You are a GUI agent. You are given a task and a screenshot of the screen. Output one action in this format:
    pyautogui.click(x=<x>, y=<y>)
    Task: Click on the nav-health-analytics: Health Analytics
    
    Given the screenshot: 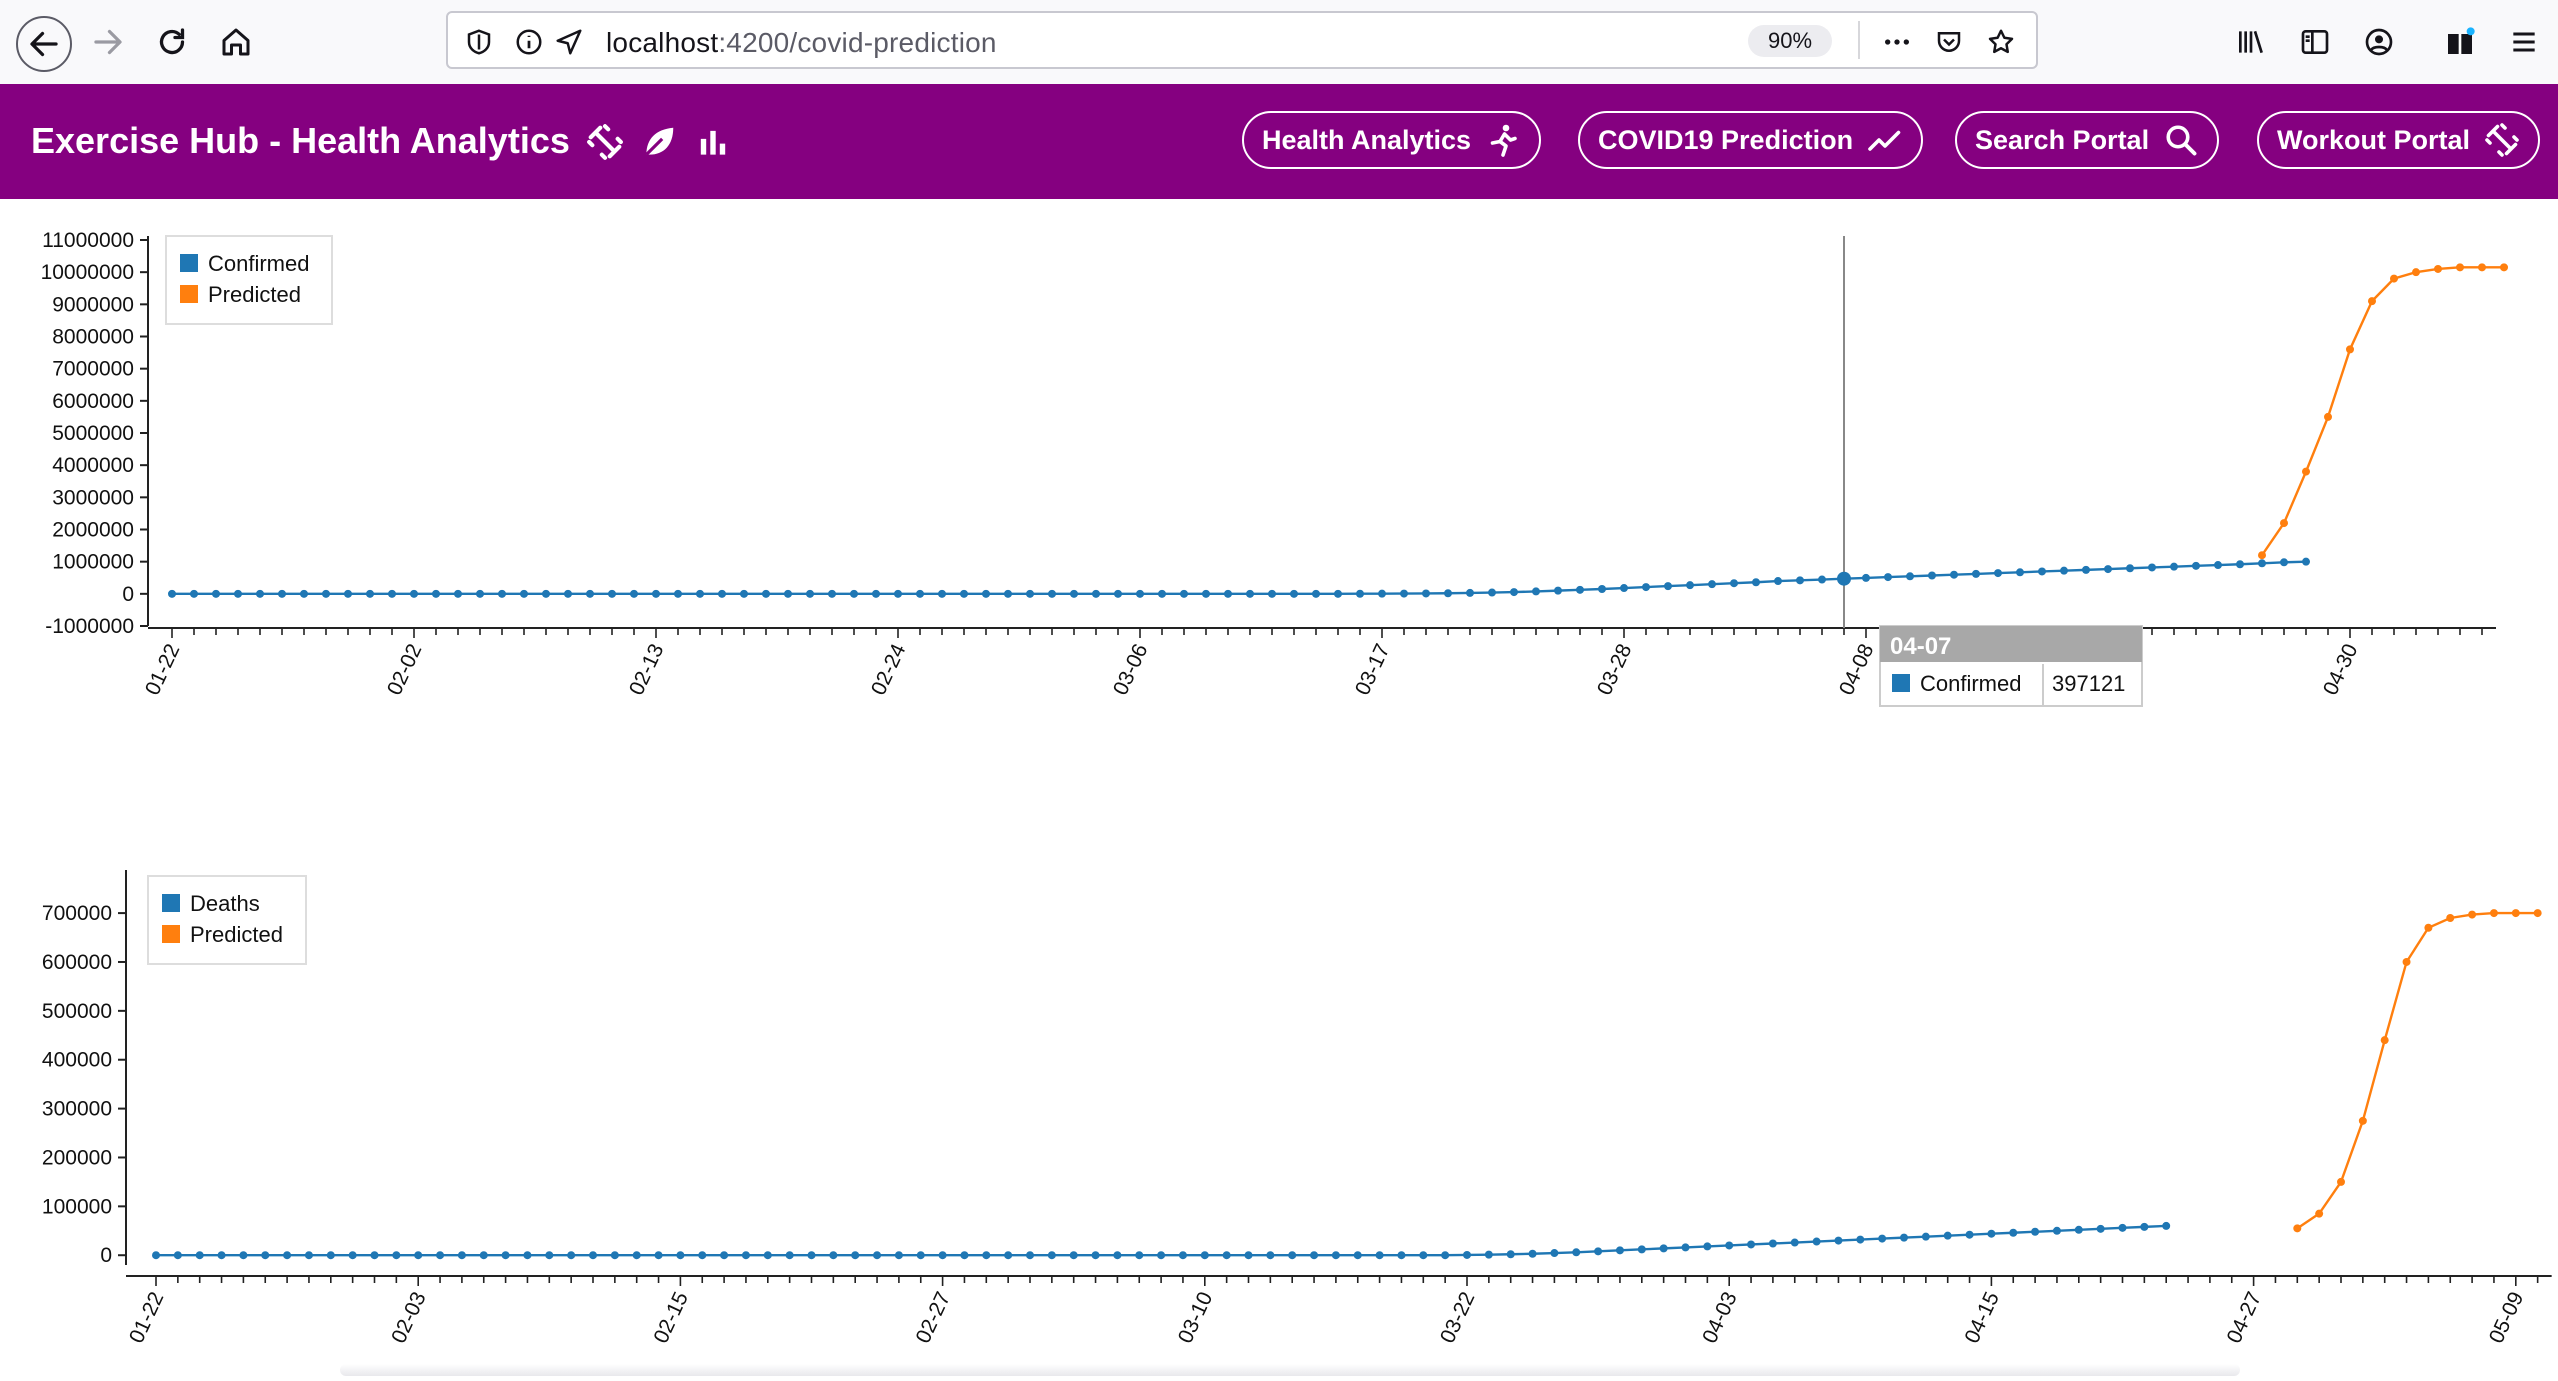 What is the action you would take?
    pyautogui.click(x=1392, y=140)
    